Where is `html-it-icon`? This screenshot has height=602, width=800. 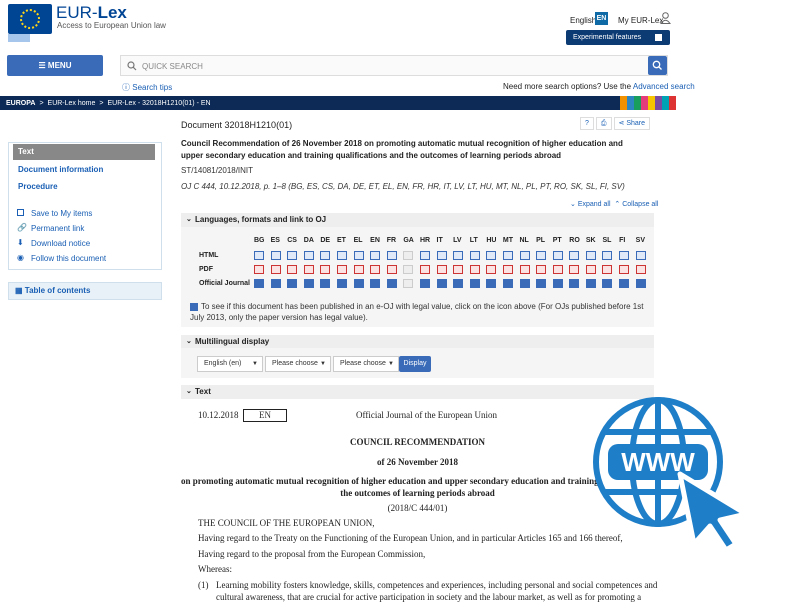 html-it-icon is located at coordinates (441, 255).